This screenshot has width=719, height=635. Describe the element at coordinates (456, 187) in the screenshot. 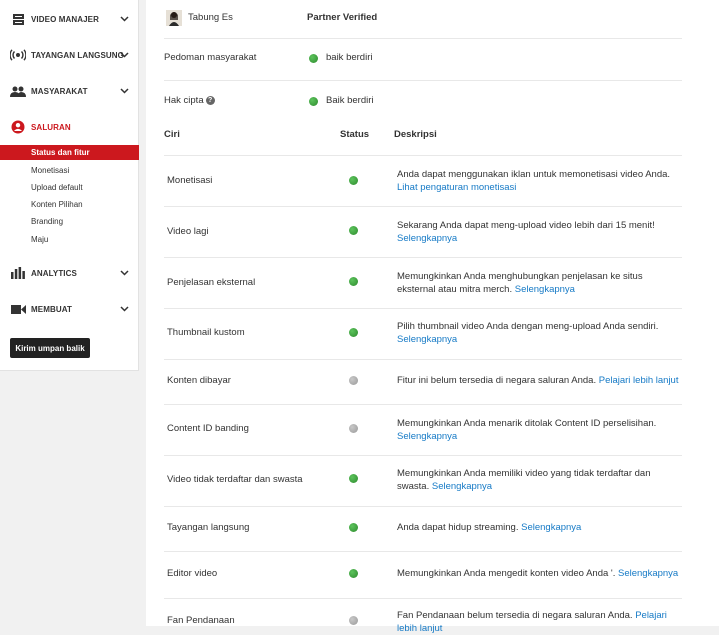

I see `learn-more-link: Lihat pengaturan monetisasi` at that location.